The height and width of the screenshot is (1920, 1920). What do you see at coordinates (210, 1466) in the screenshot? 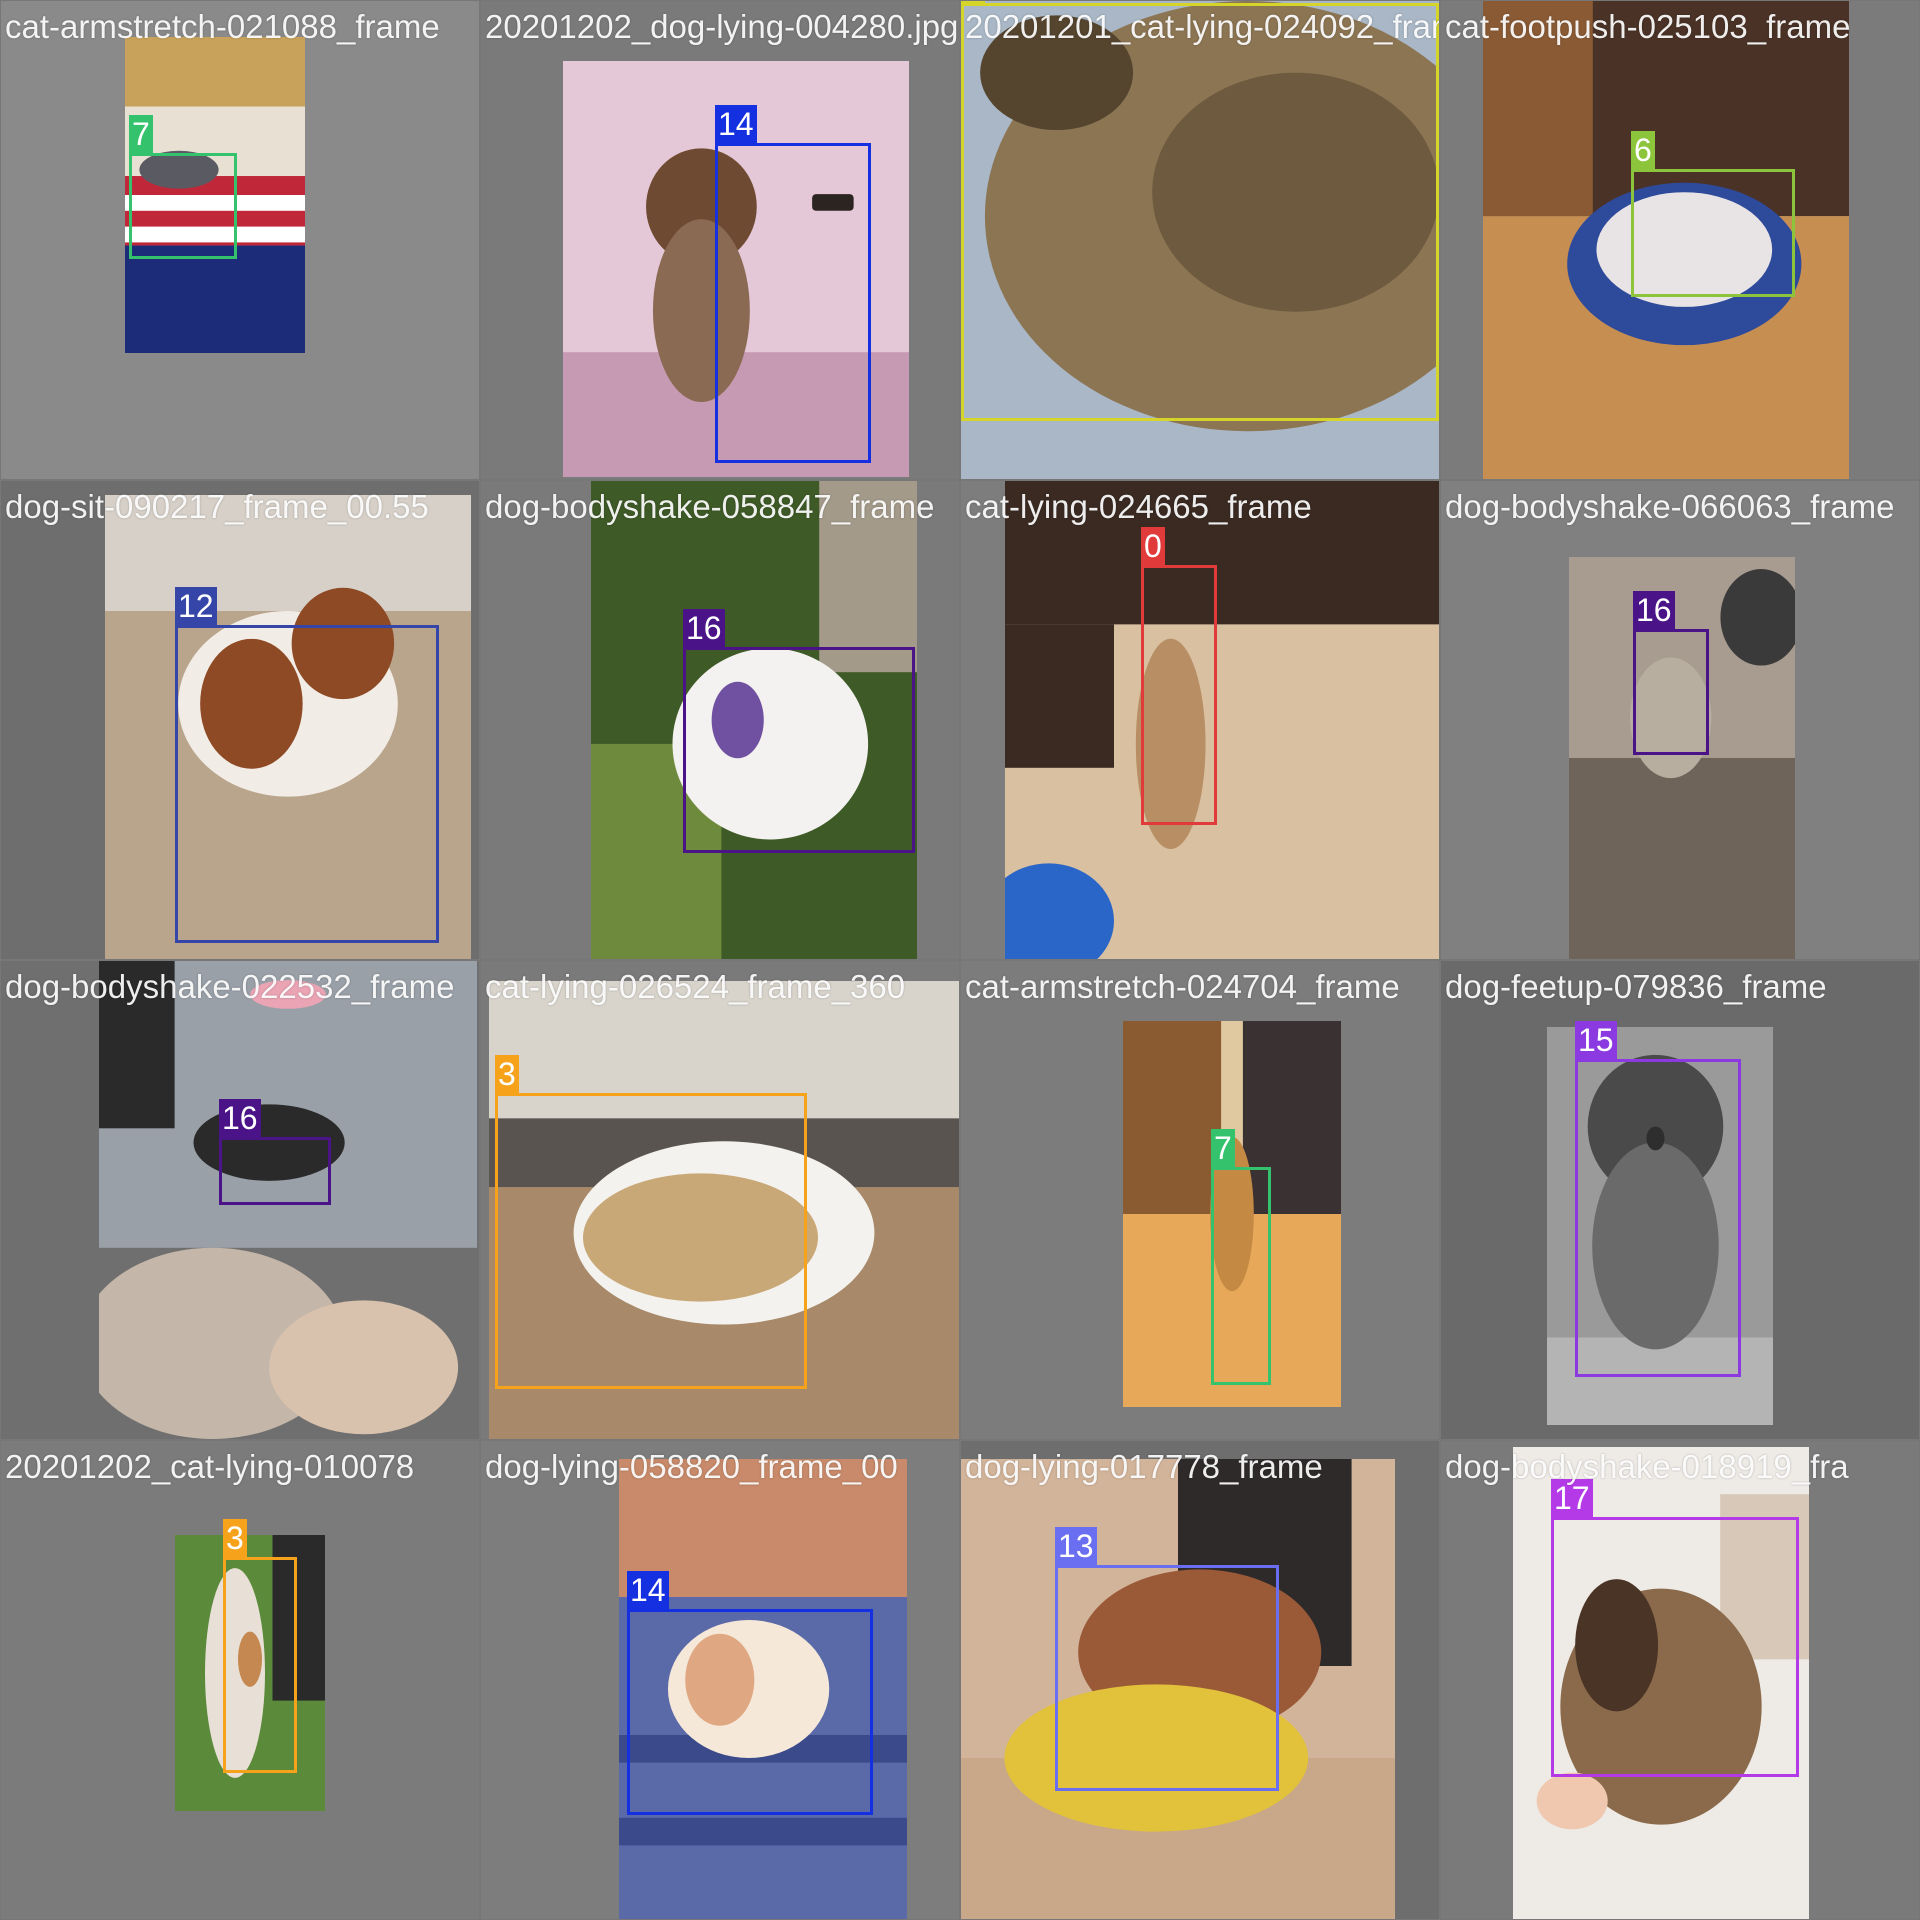
I see `filename-label: 20201202_cat-lying-010078` at bounding box center [210, 1466].